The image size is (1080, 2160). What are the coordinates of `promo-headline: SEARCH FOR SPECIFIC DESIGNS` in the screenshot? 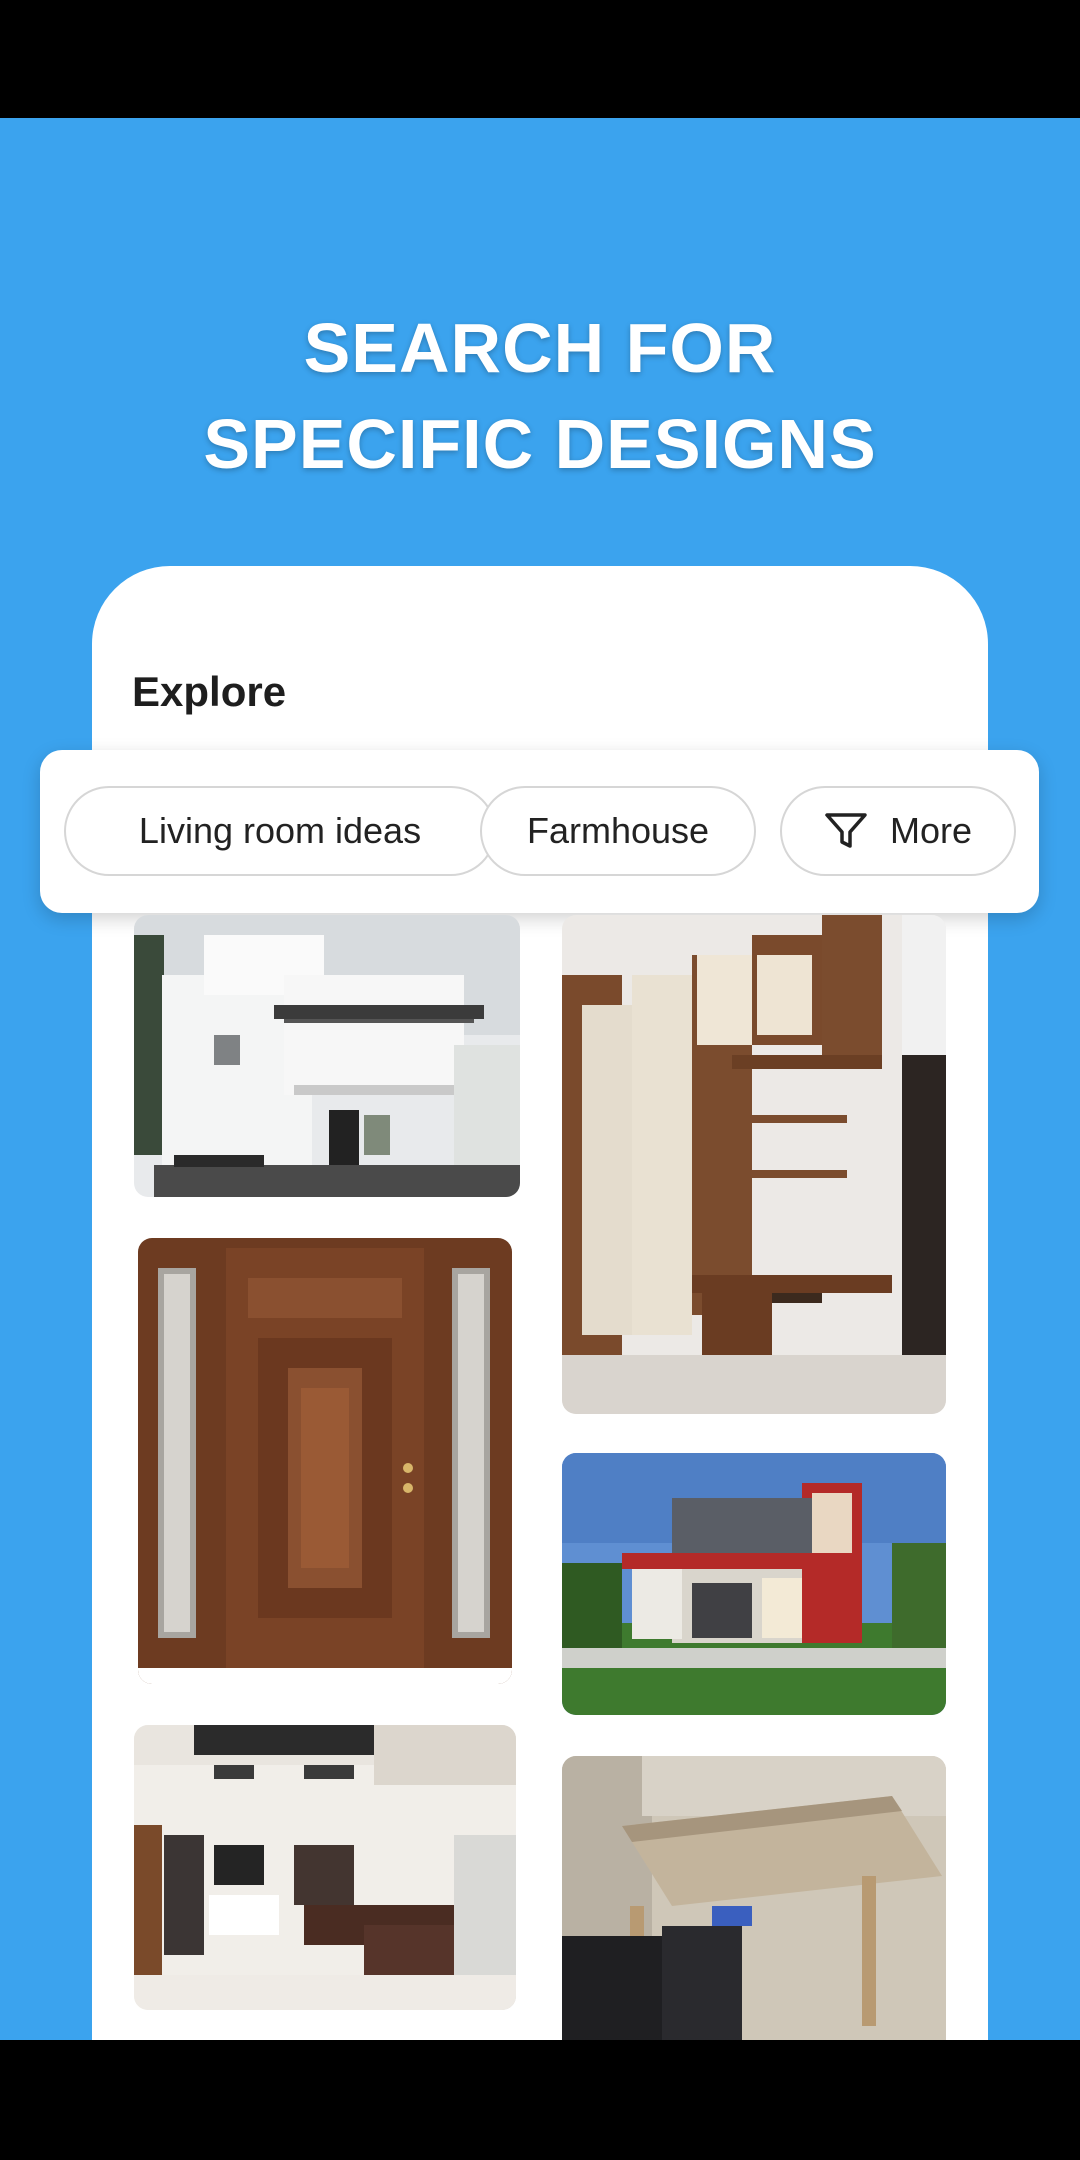 It's located at (540, 396).